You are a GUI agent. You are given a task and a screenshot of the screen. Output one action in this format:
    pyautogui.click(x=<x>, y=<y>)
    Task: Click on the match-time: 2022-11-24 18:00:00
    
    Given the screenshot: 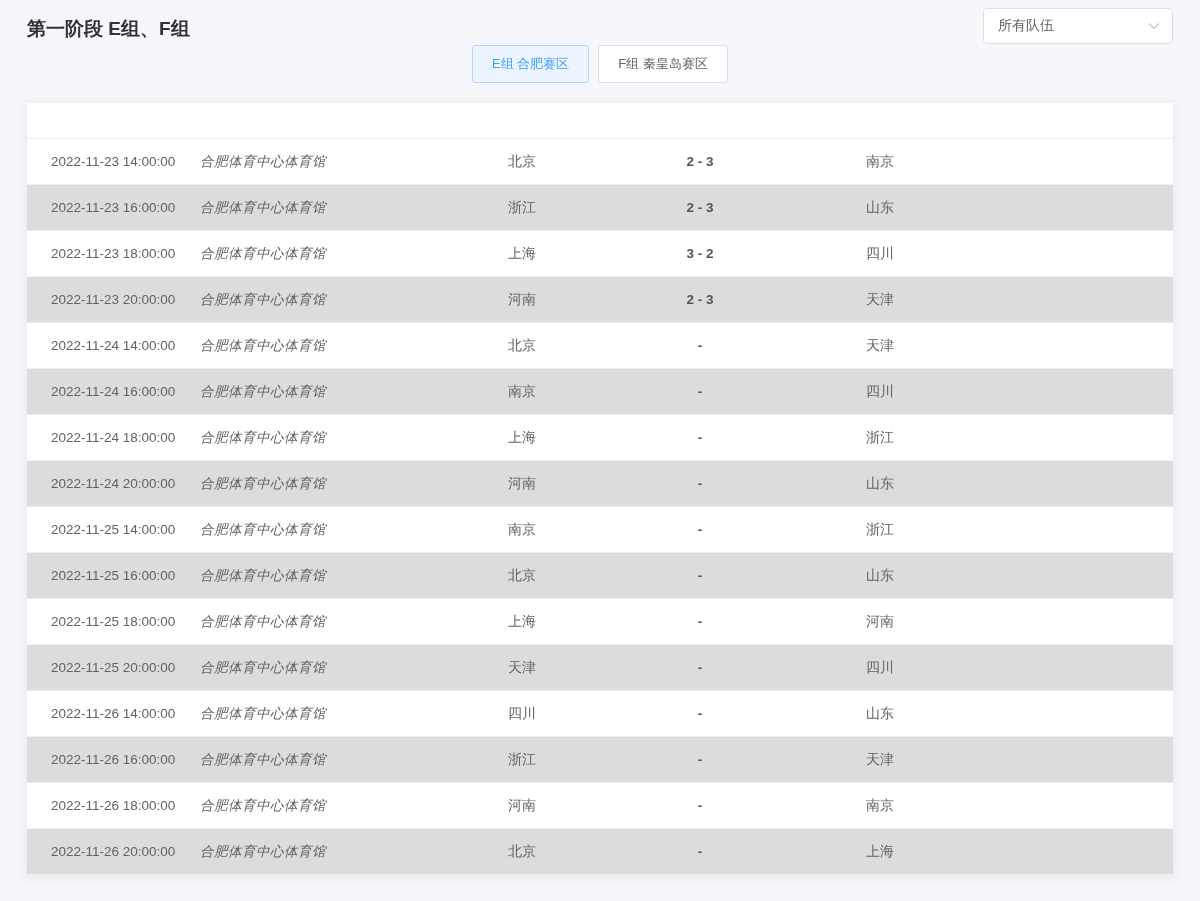 What is the action you would take?
    pyautogui.click(x=113, y=437)
    